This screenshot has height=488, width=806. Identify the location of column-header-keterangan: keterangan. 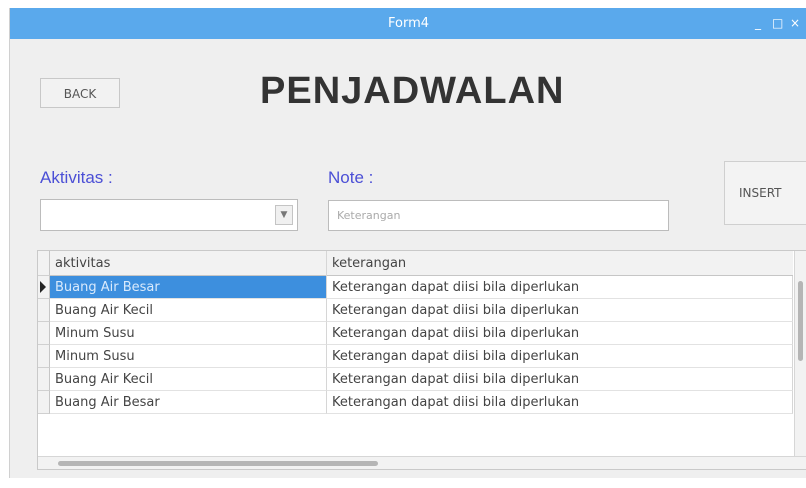
(560, 263).